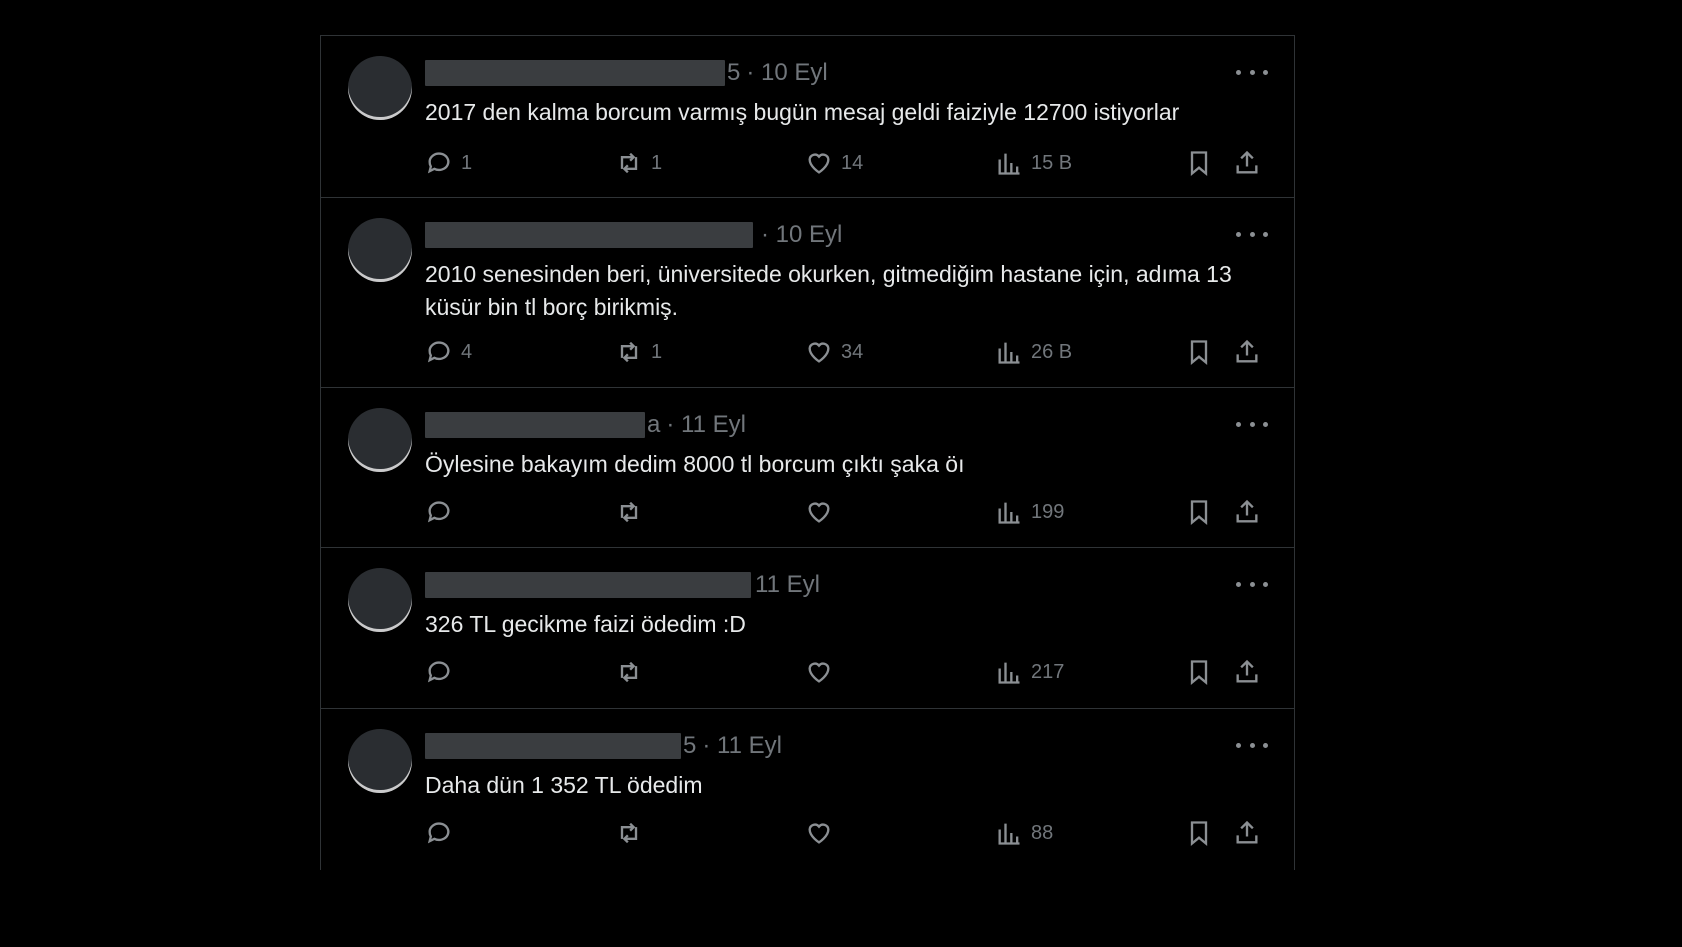  I want to click on tweet-header: · 10 Eyl, so click(633, 235).